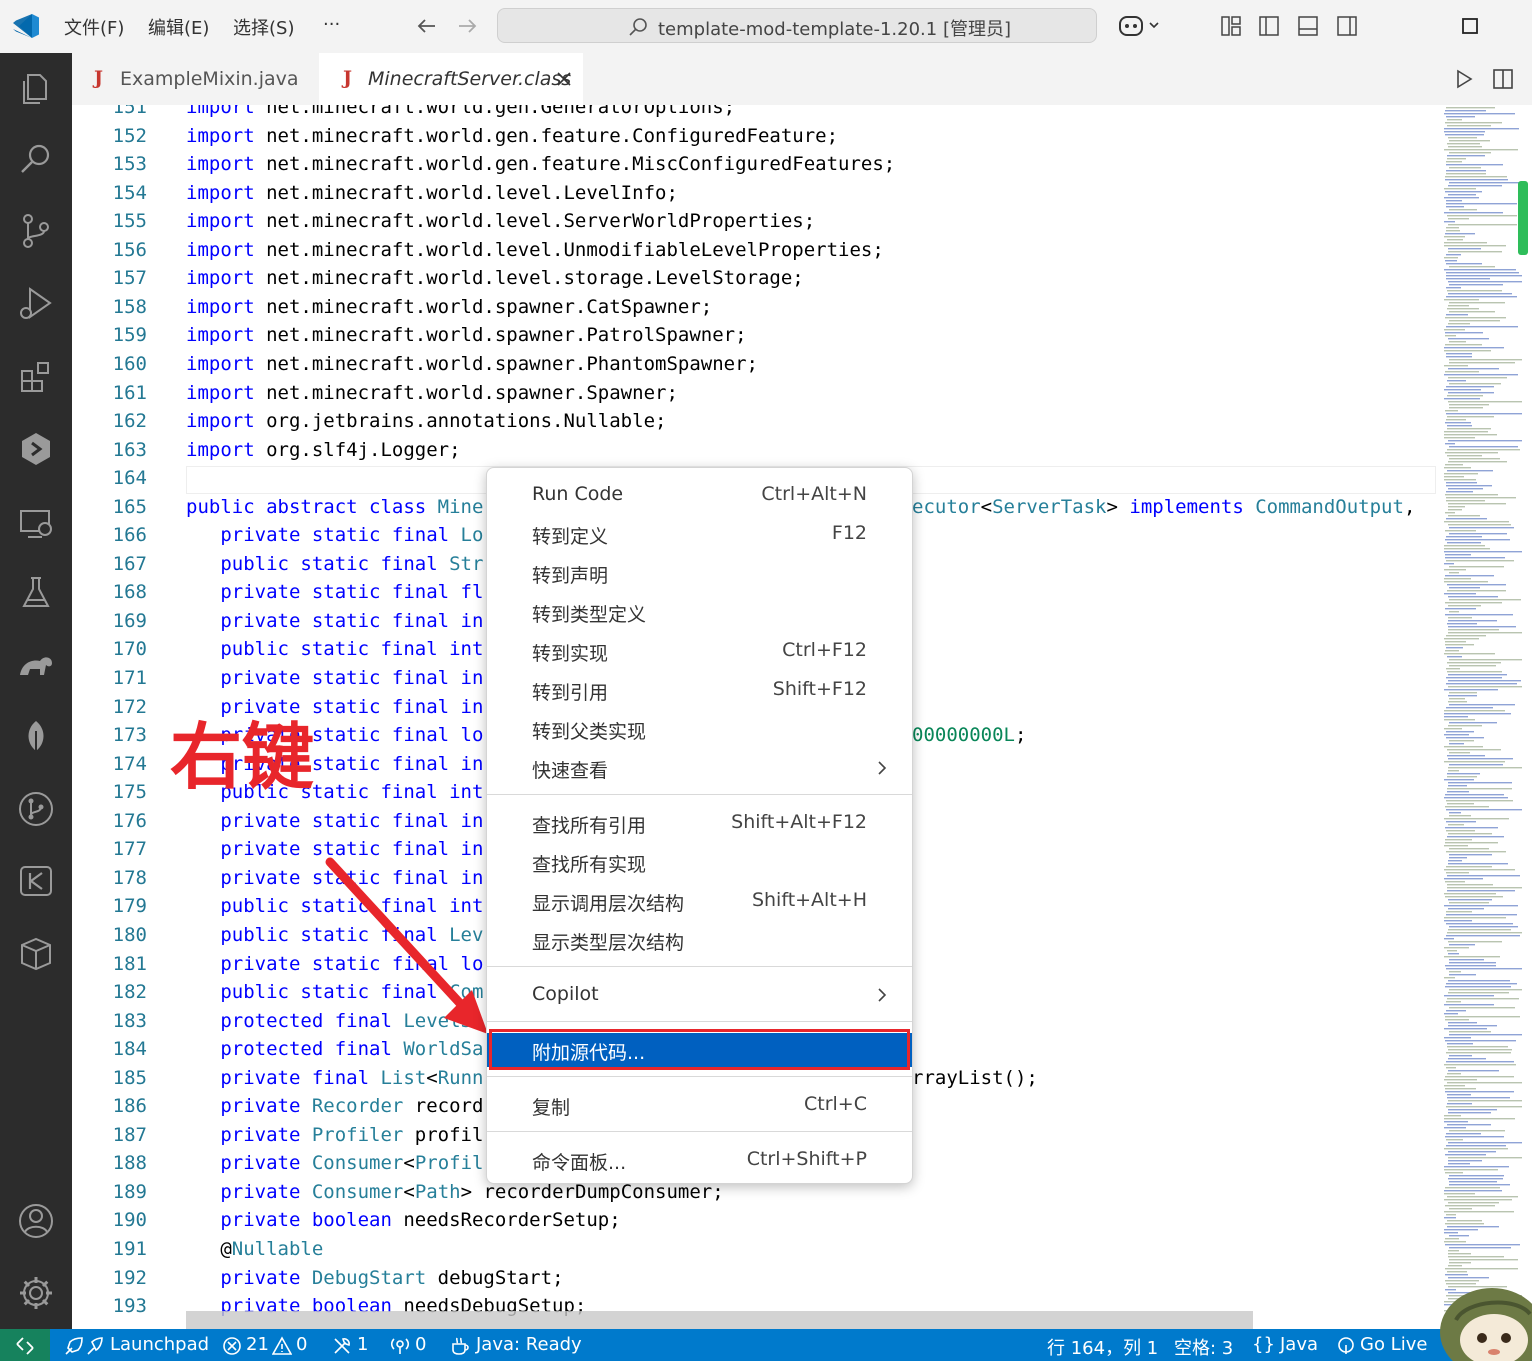 The image size is (1532, 1361). What do you see at coordinates (1503, 79) in the screenshot?
I see `split-editor-icon` at bounding box center [1503, 79].